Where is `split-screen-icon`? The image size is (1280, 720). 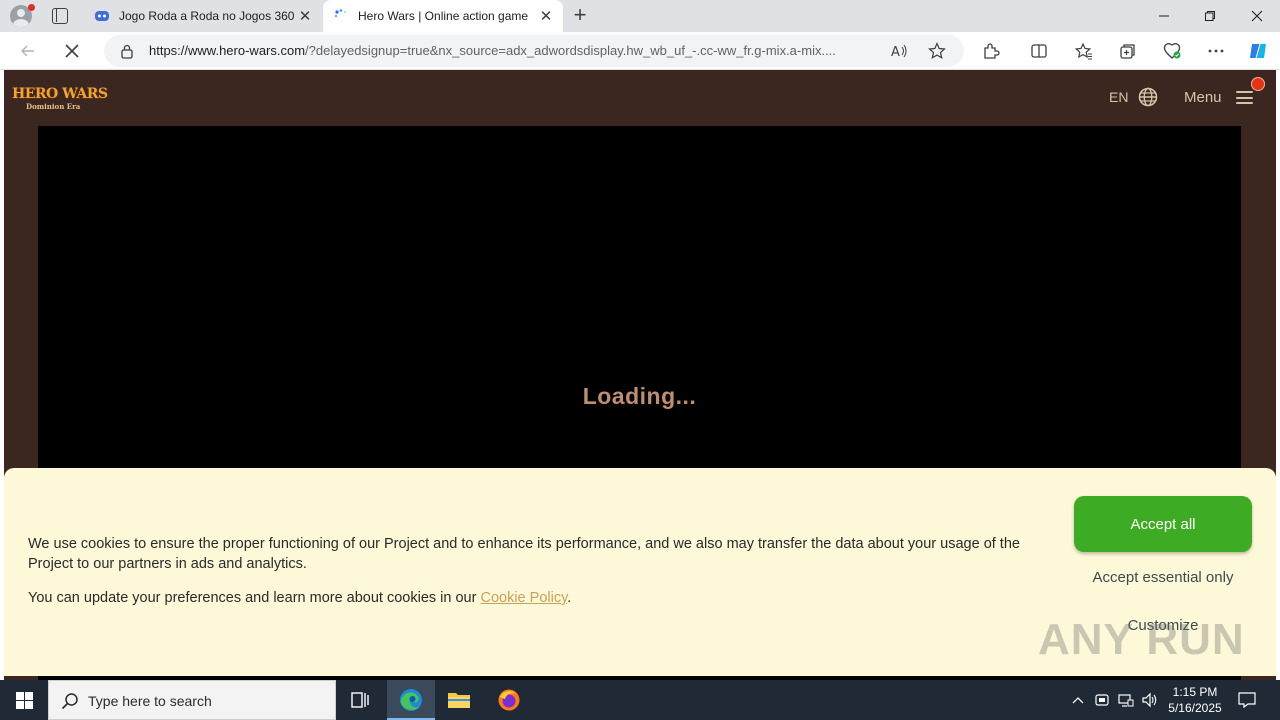 split-screen-icon is located at coordinates (1039, 51).